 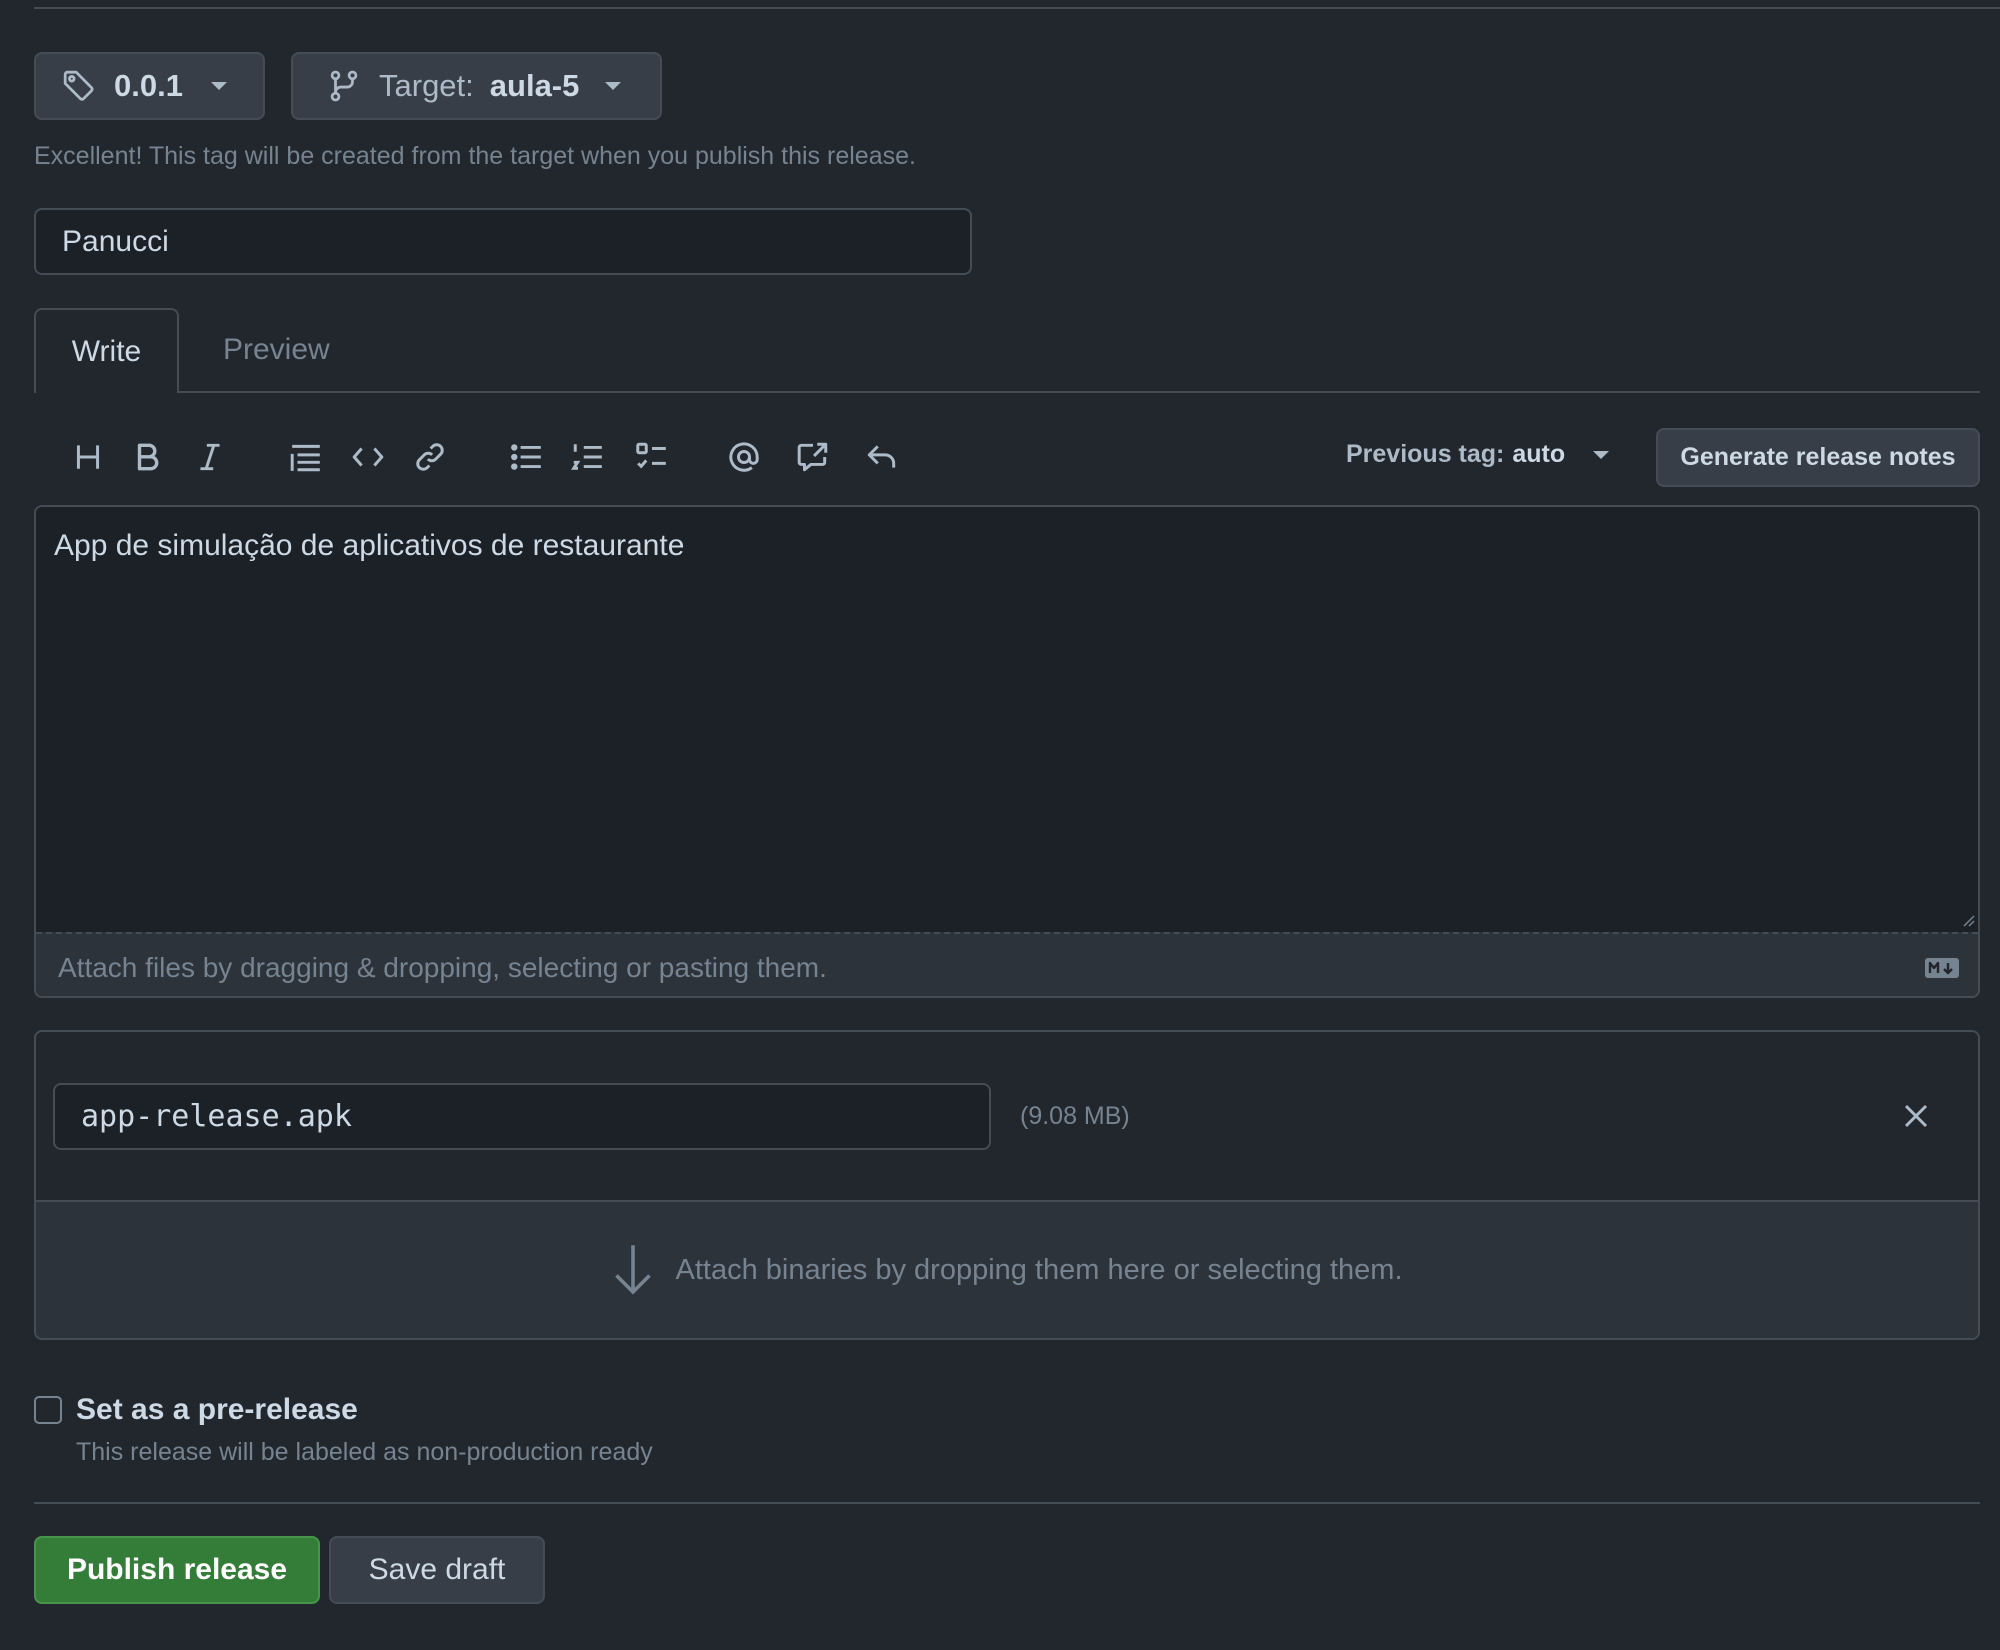 I want to click on mention-icon, so click(x=744, y=457).